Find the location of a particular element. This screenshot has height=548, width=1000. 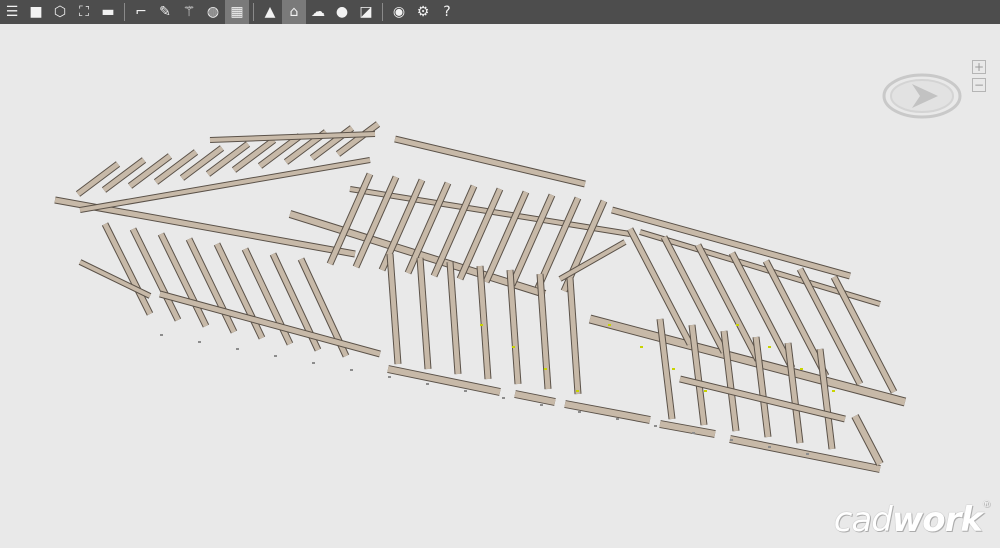

navigation-compass is located at coordinates (922, 96).